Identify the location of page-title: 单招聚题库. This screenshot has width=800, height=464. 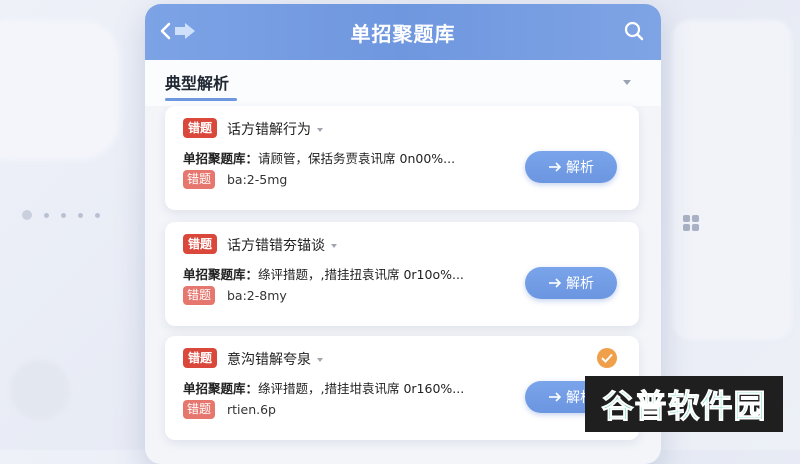
(403, 33).